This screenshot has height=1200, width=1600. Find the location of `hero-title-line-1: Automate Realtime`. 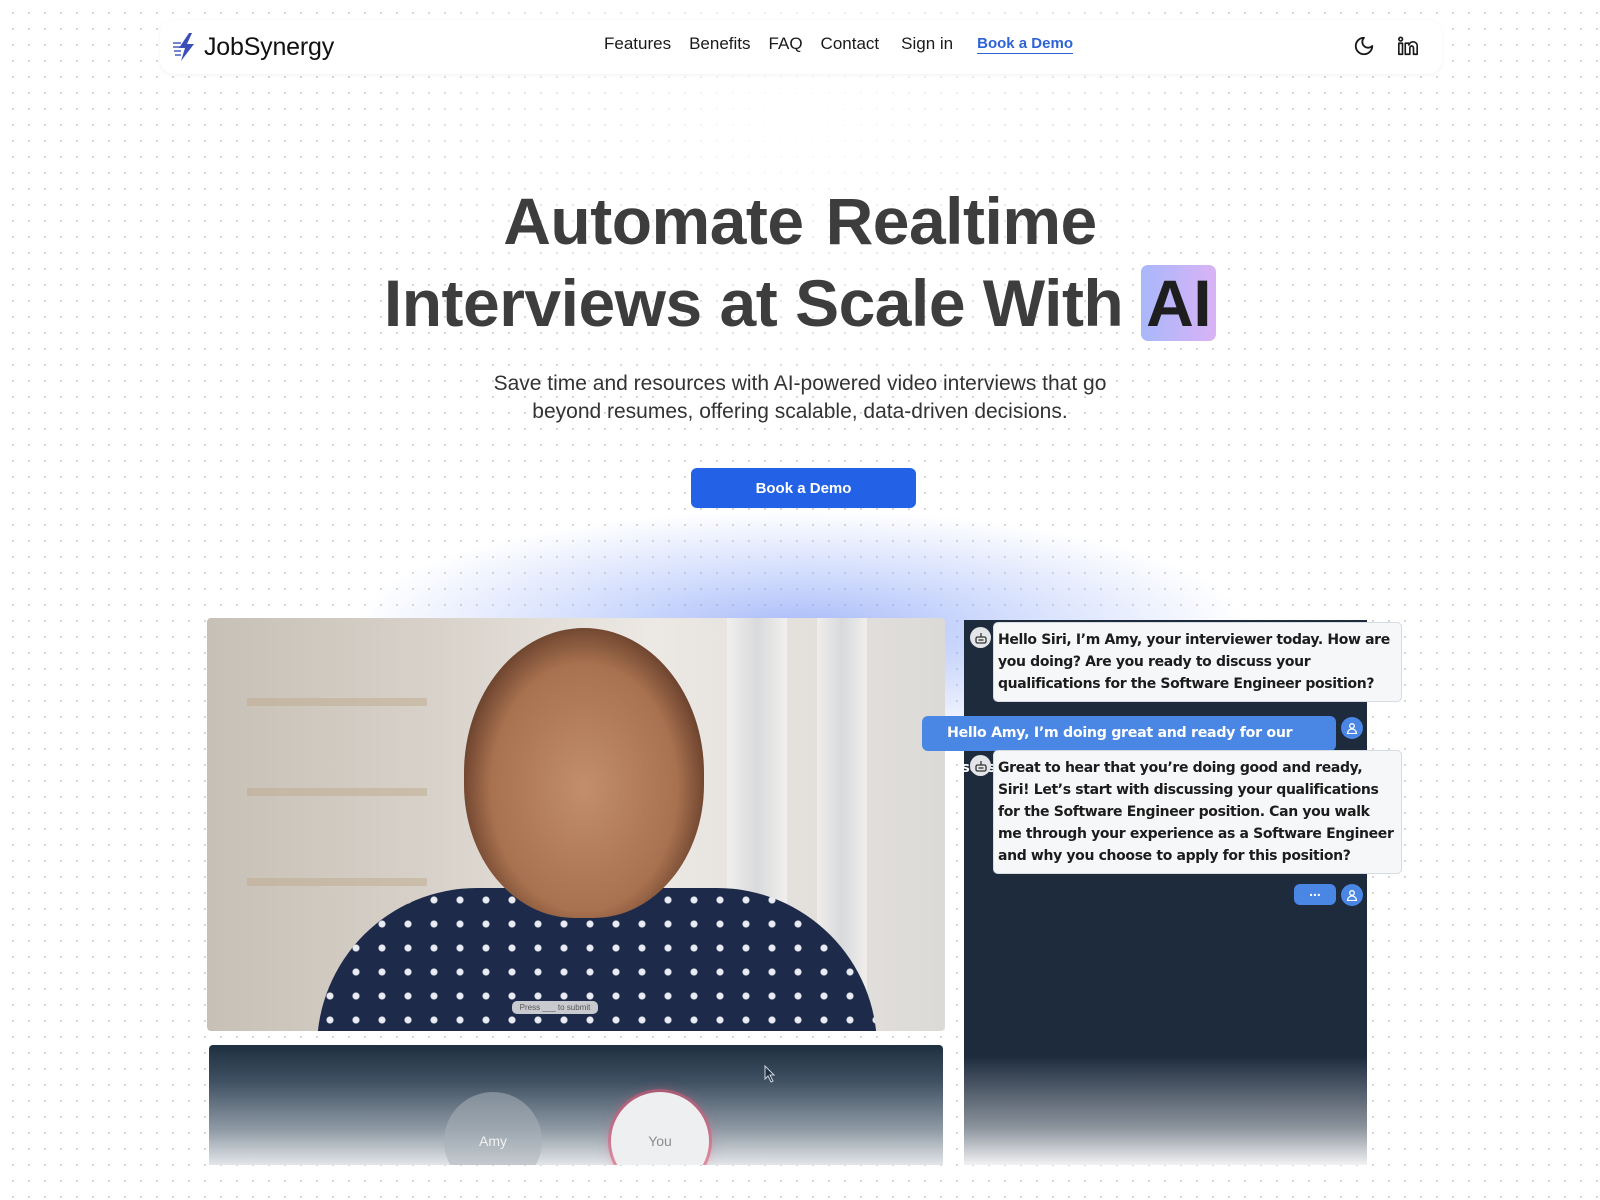

hero-title-line-1: Automate Realtime is located at coordinates (800, 221).